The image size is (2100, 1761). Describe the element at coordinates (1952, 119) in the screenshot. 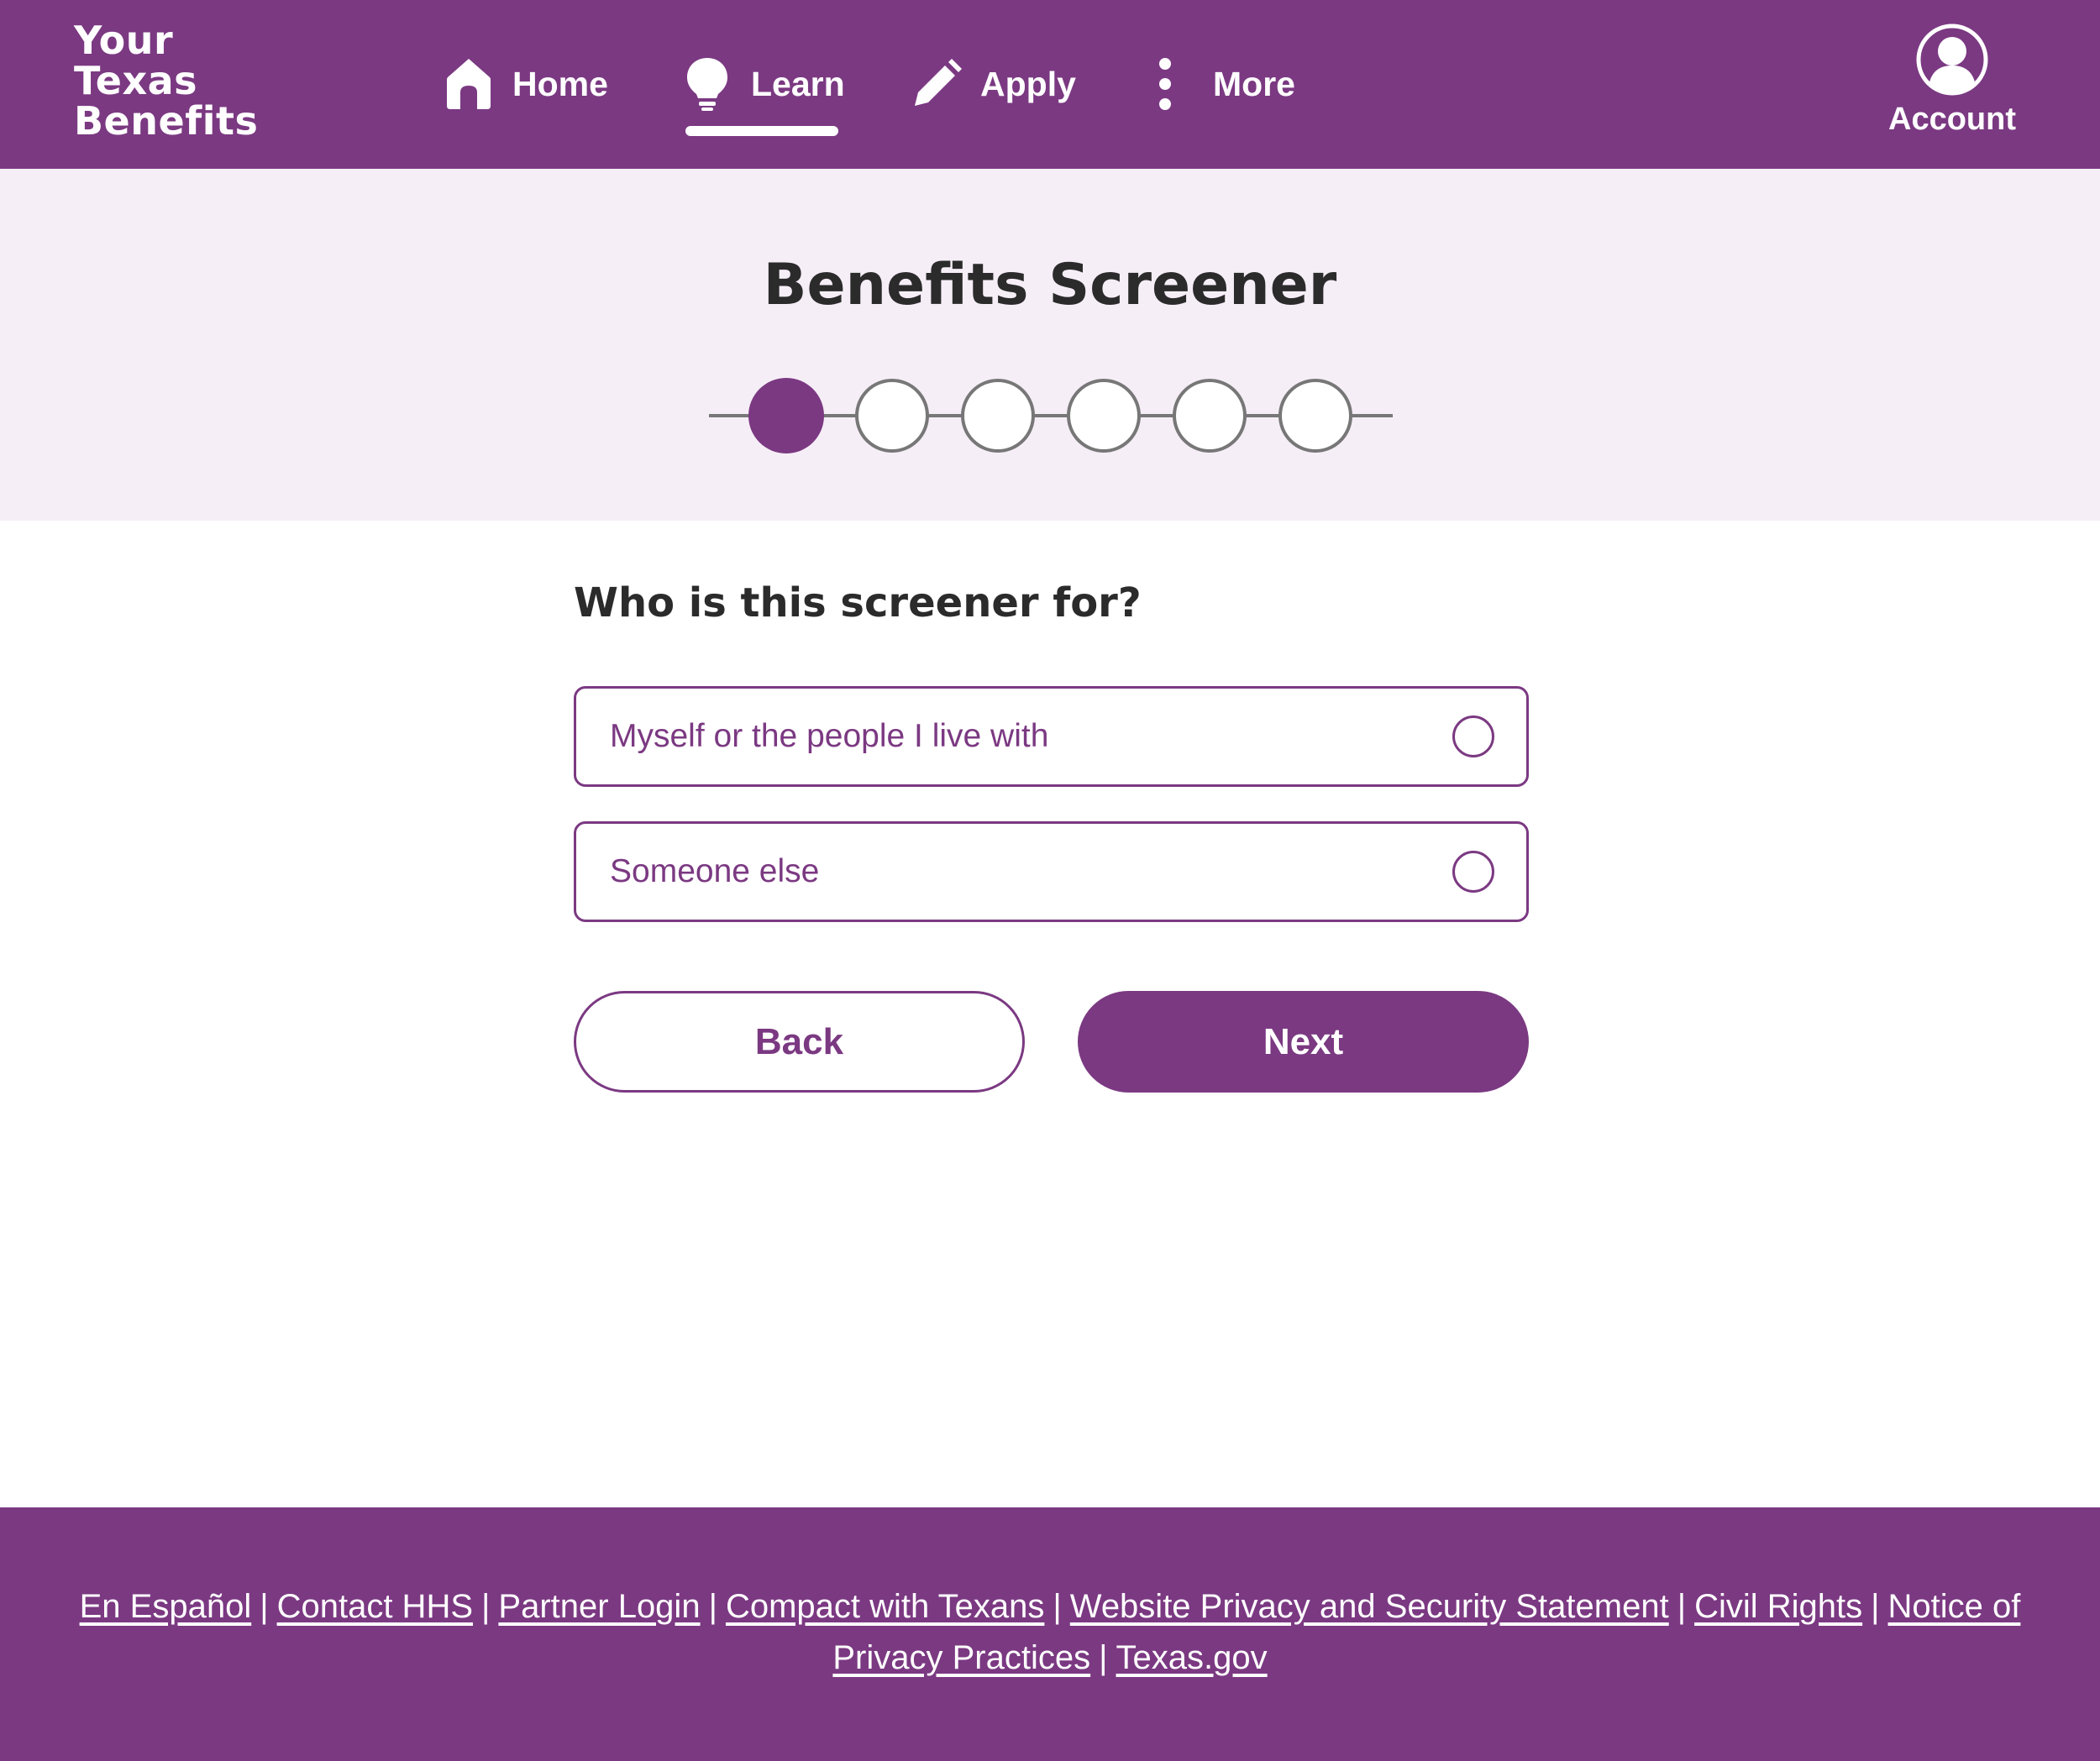

I see `account-label: Account` at that location.